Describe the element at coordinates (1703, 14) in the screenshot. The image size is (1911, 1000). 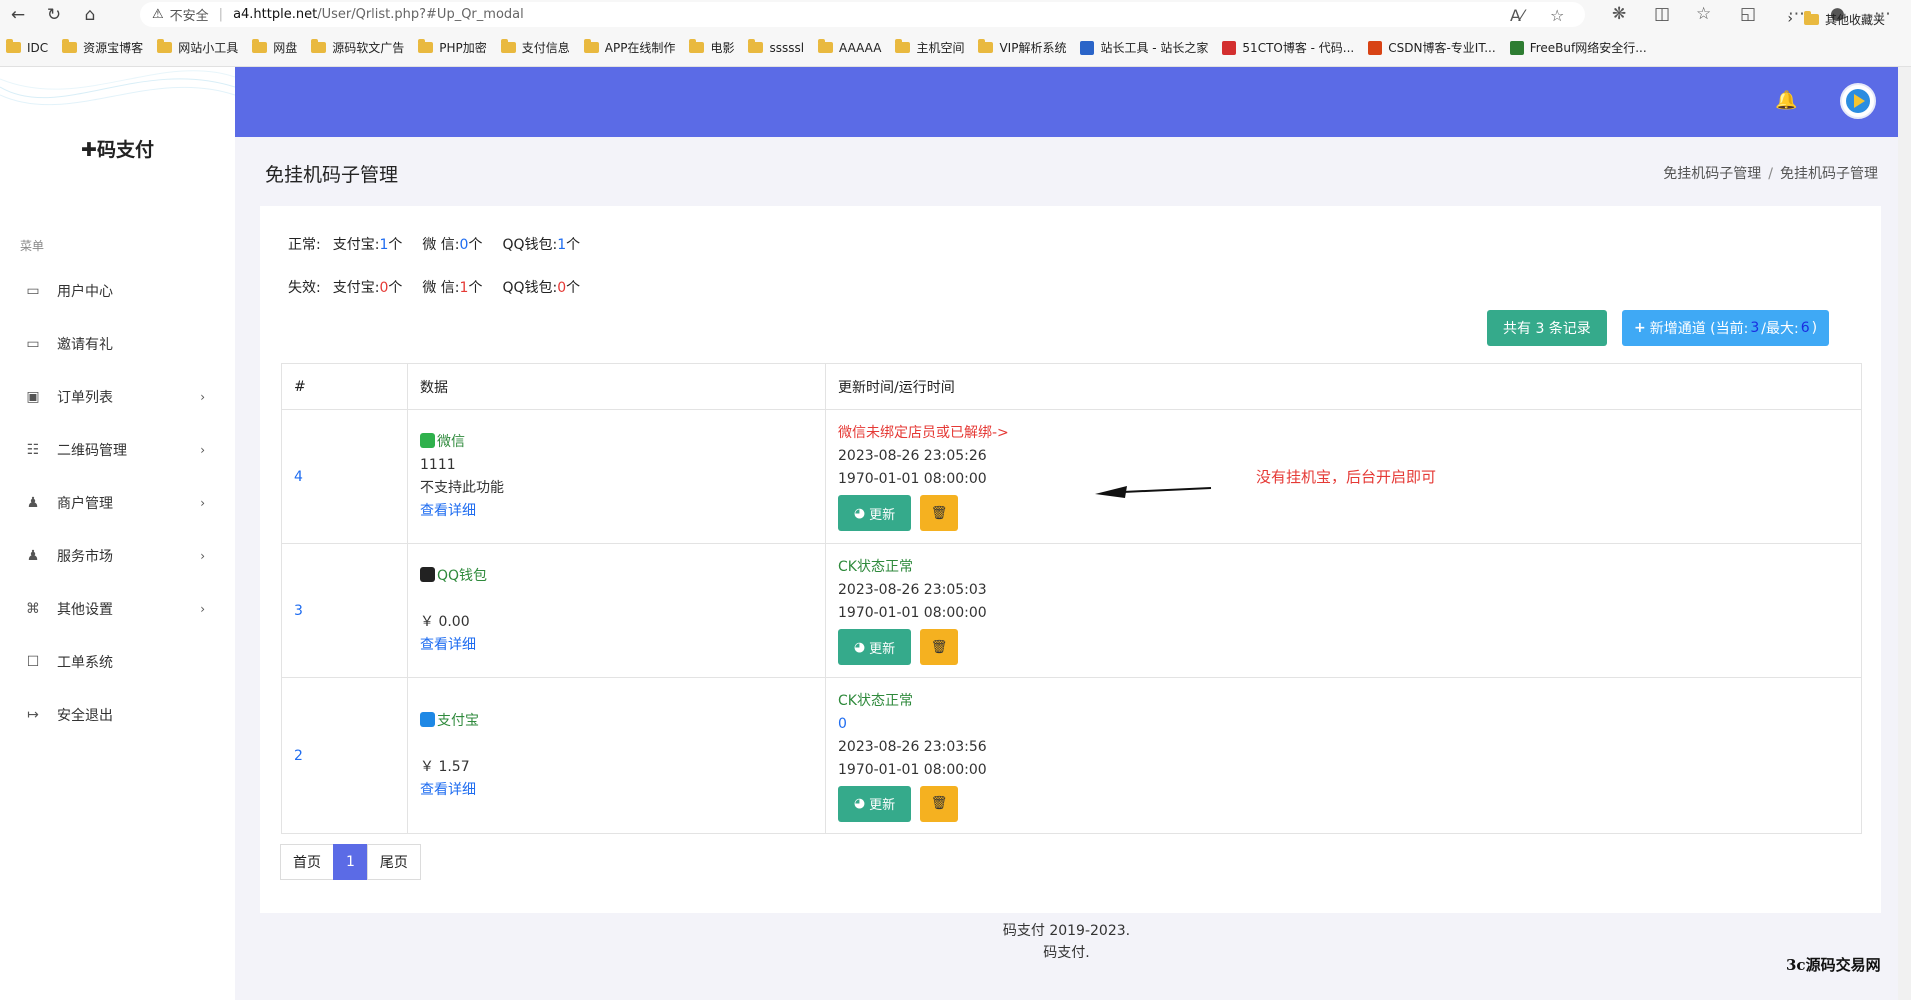
I see `favorites-icon: ☆` at that location.